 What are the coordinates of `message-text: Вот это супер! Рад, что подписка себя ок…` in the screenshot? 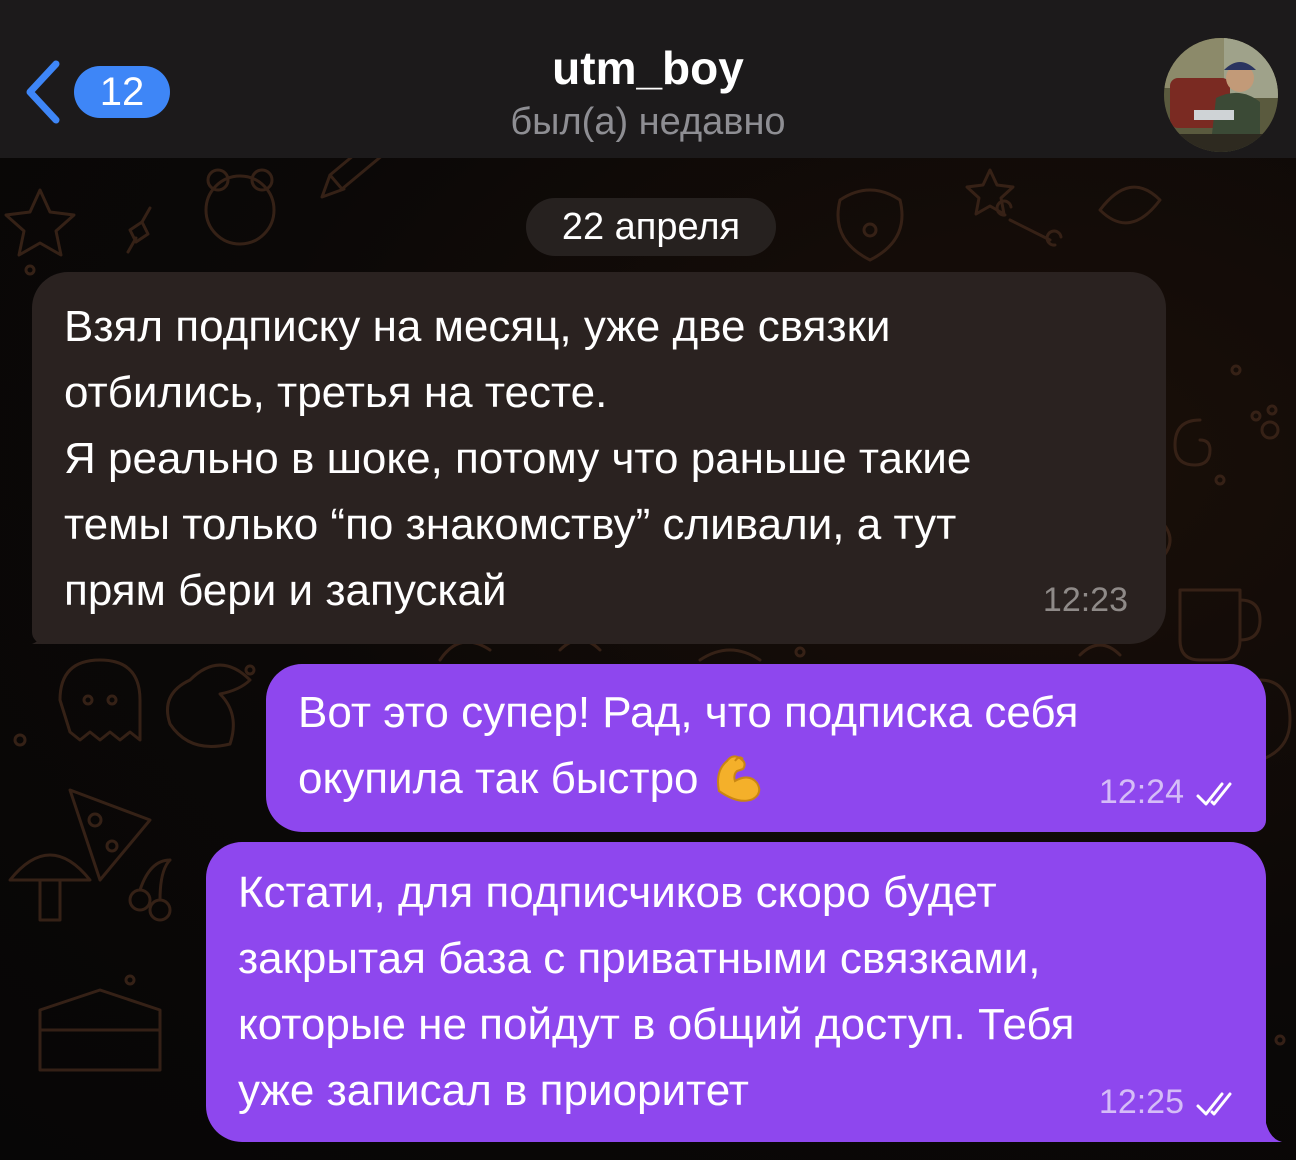 It's located at (767, 746).